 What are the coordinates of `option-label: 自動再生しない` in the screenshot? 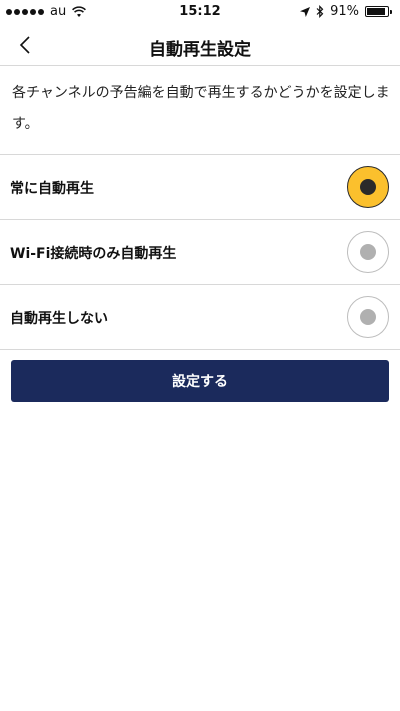 It's located at (59, 319).